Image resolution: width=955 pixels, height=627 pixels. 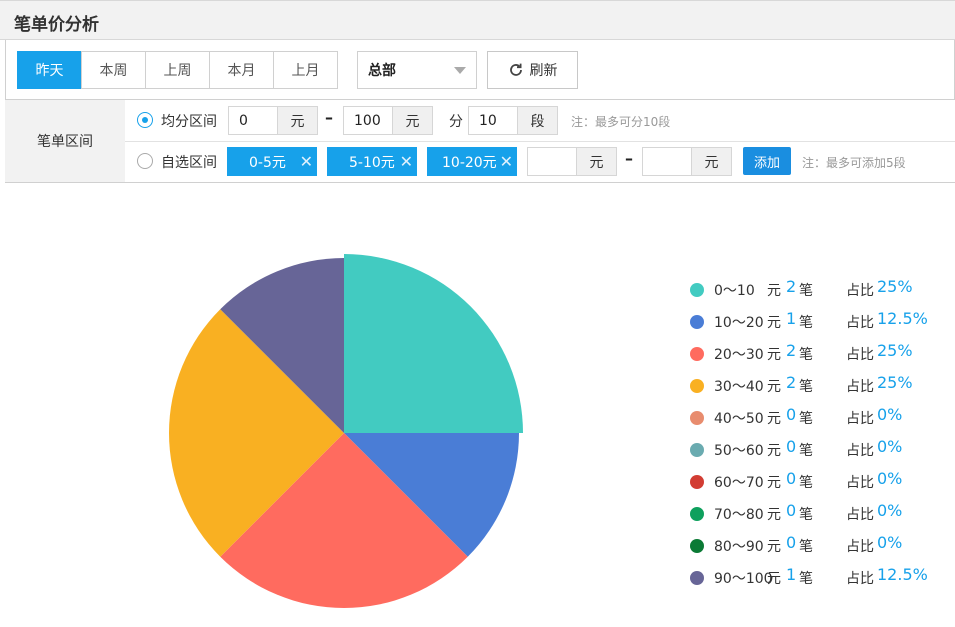 I want to click on range-chip-label: 10-20元, so click(x=469, y=162).